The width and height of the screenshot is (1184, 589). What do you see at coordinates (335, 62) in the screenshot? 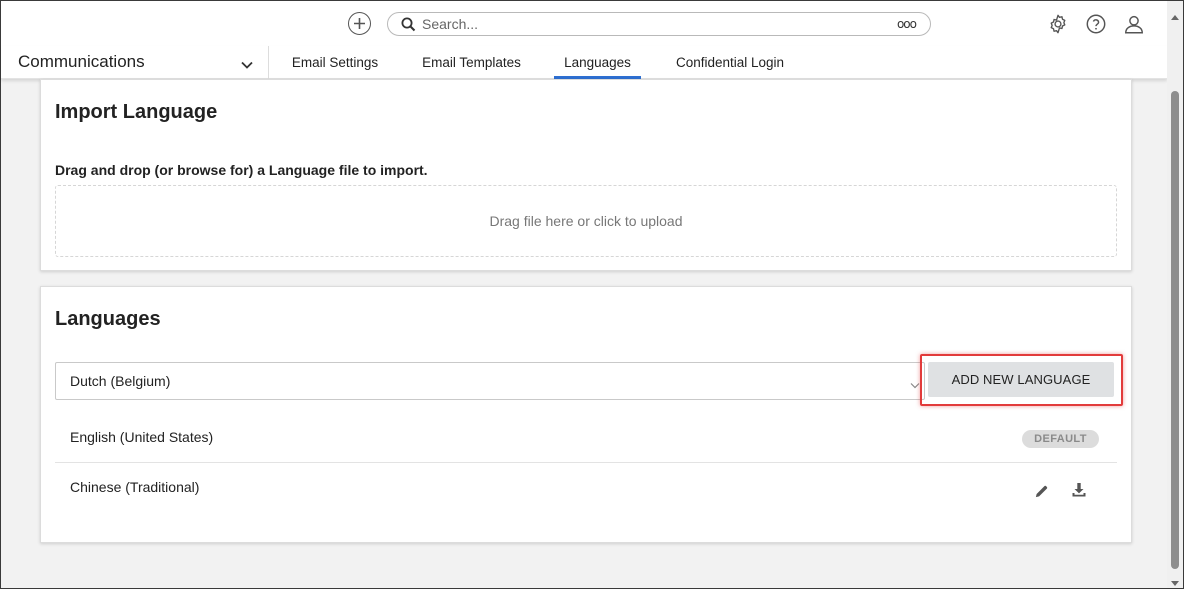
I see `tab-email-settings: Email Settings` at bounding box center [335, 62].